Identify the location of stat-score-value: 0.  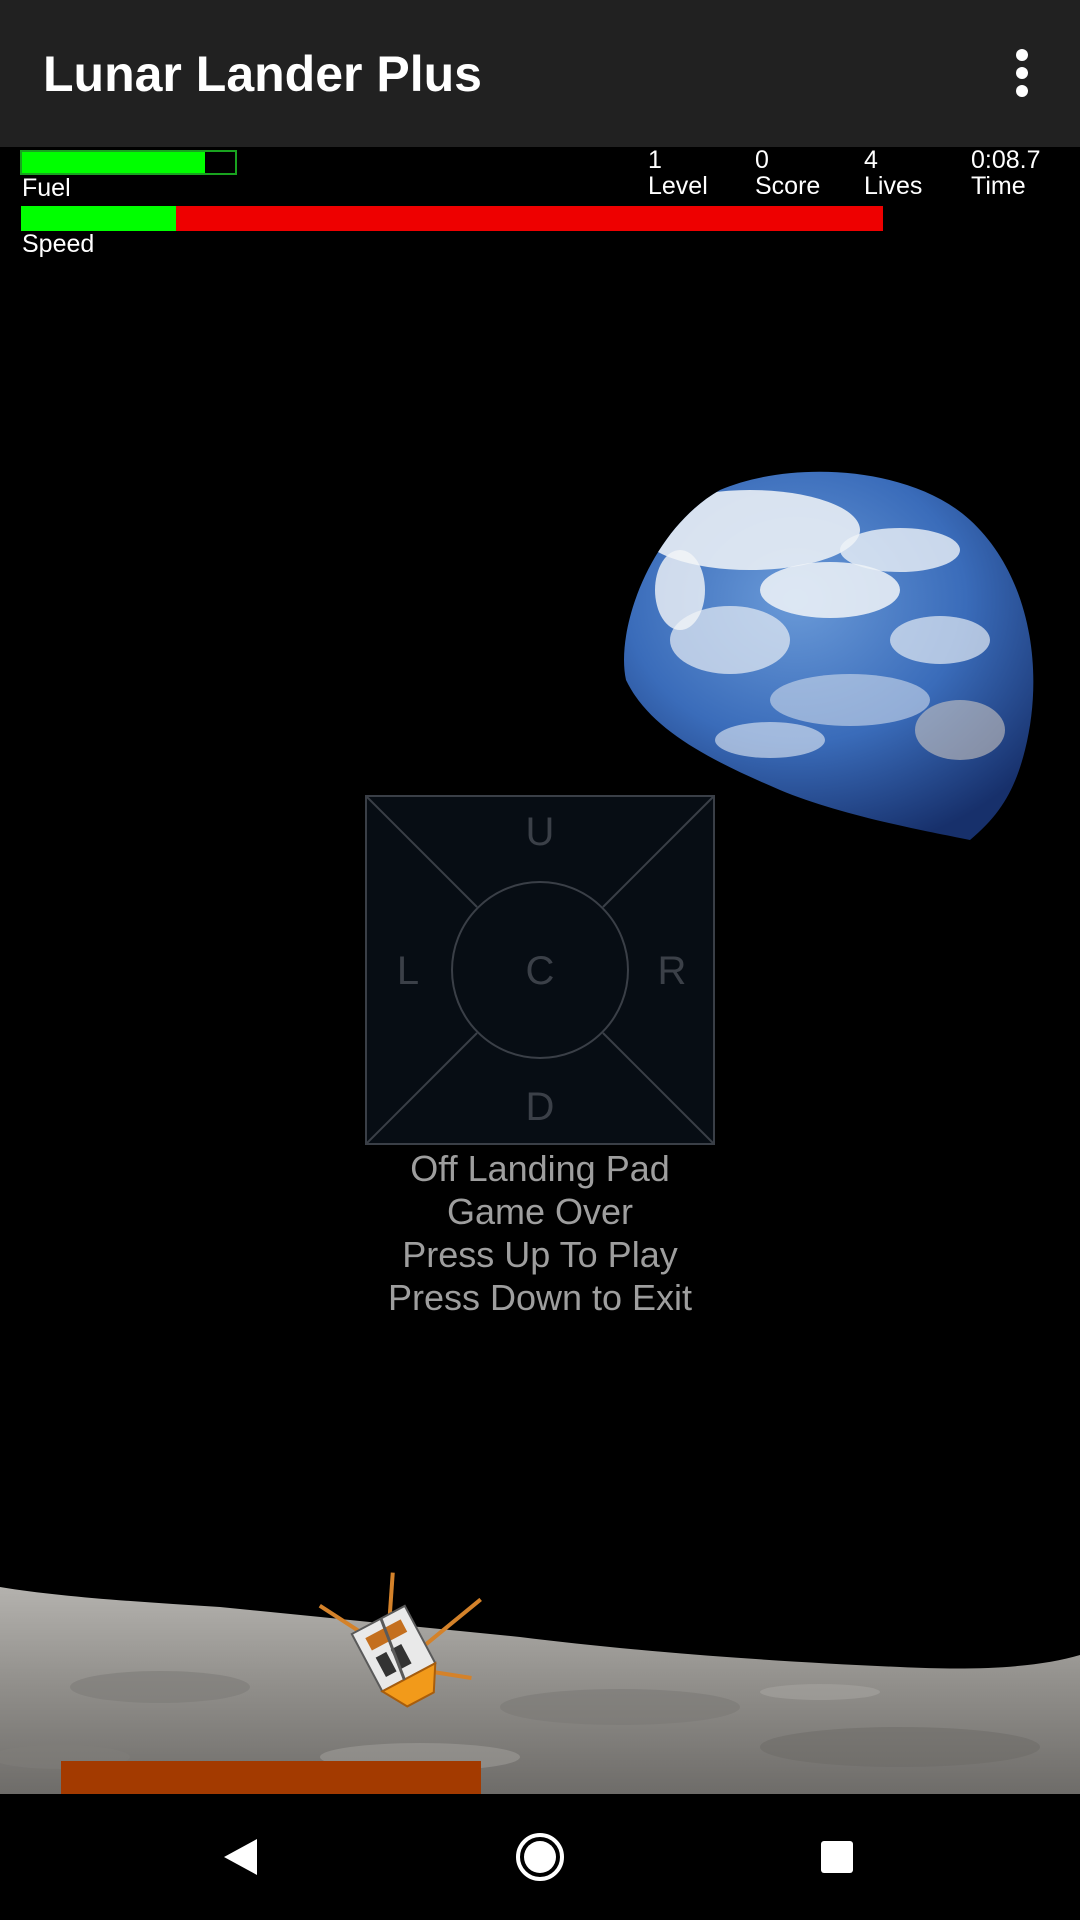
(762, 160).